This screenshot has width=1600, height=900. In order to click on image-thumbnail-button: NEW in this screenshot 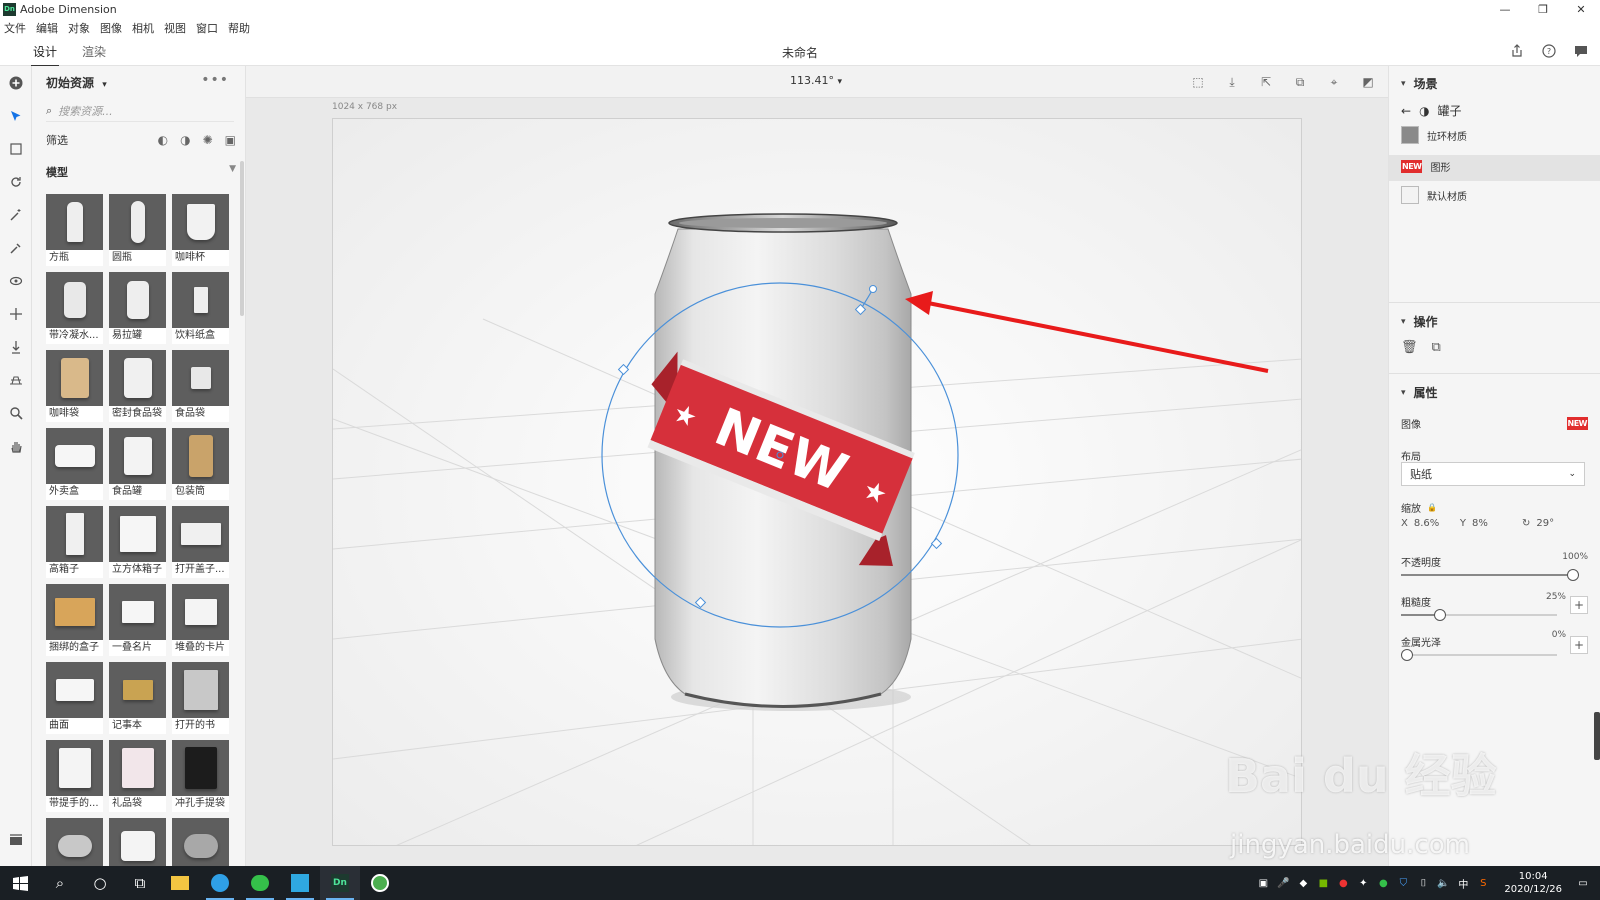, I will do `click(1577, 423)`.